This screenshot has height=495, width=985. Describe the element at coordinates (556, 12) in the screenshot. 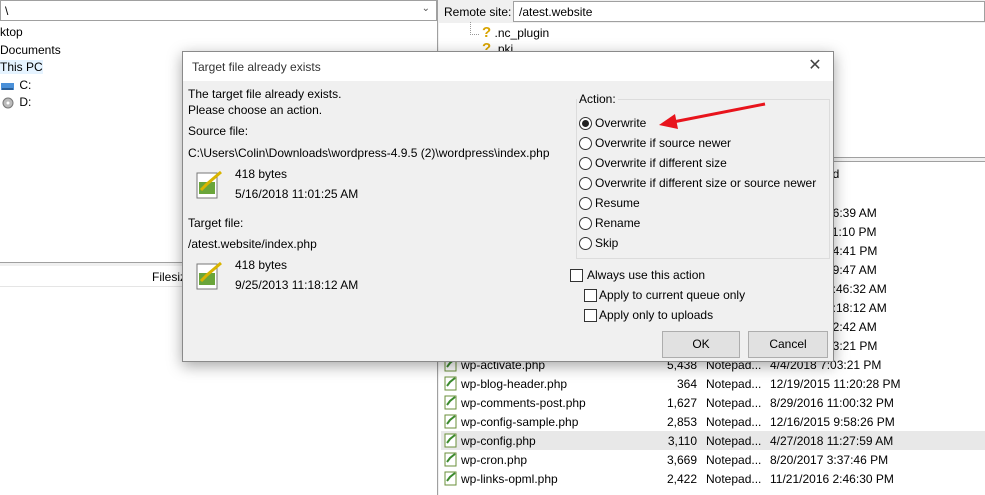

I see `remote-path-text: /atest.website` at that location.